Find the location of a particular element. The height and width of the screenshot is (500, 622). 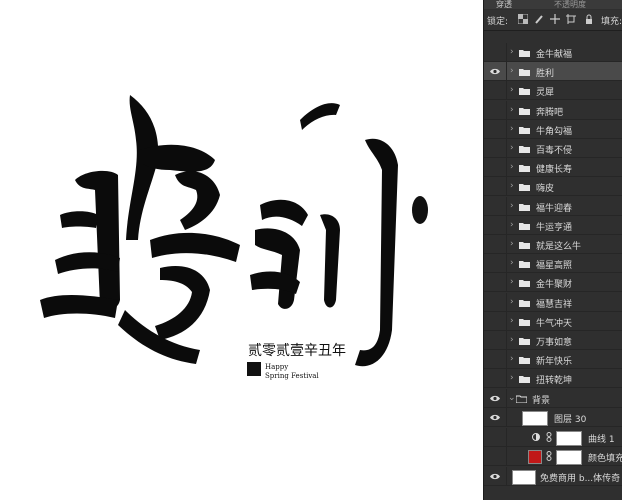

blend-mode-select: 穿透 is located at coordinates (504, 4).